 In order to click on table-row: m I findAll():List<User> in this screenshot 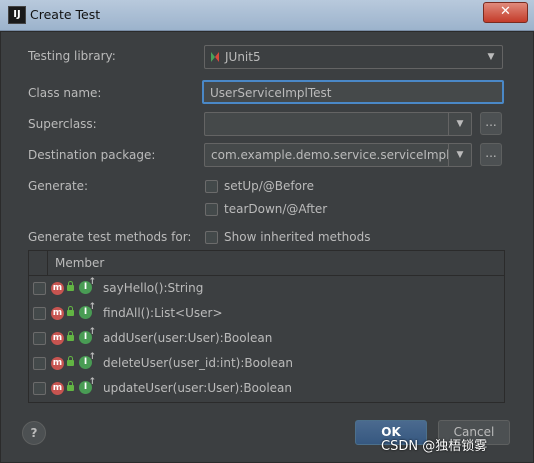, I will do `click(266, 313)`.